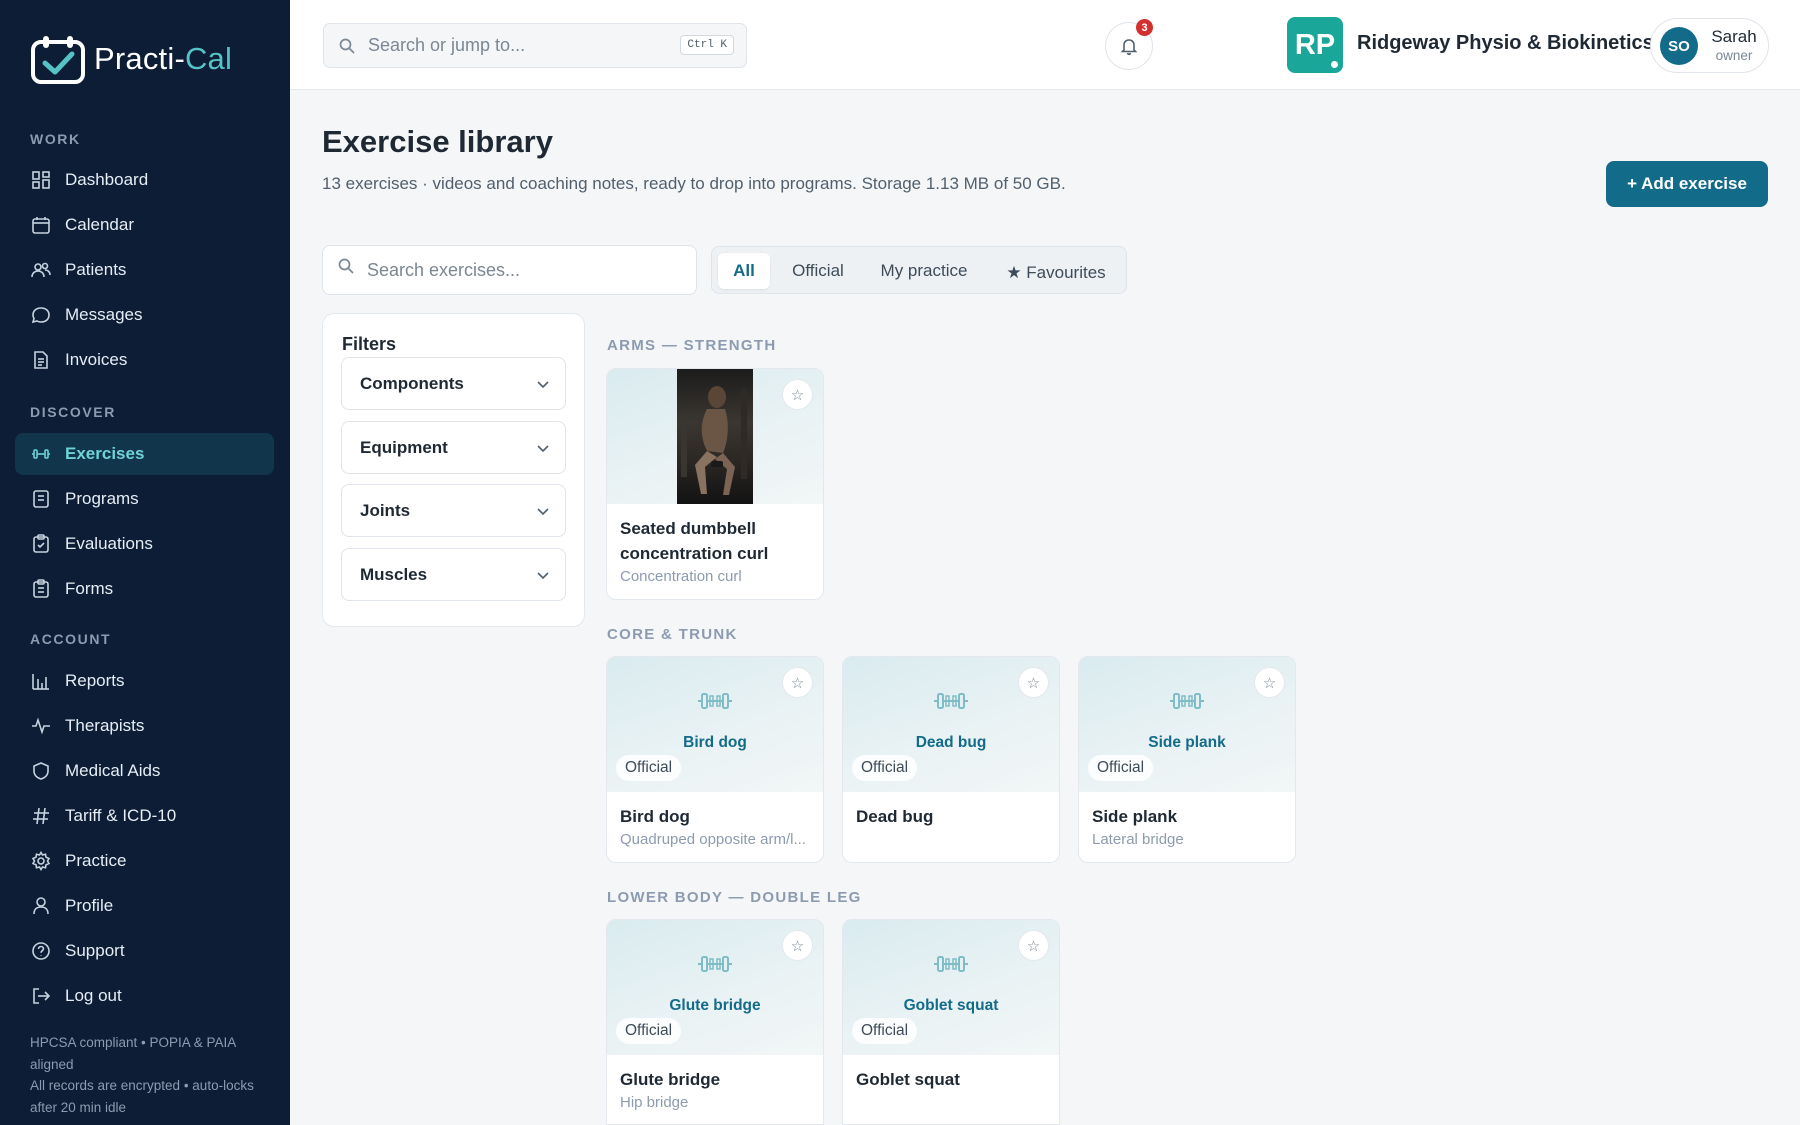 The height and width of the screenshot is (1125, 1800). I want to click on bar-chart-icon, so click(41, 681).